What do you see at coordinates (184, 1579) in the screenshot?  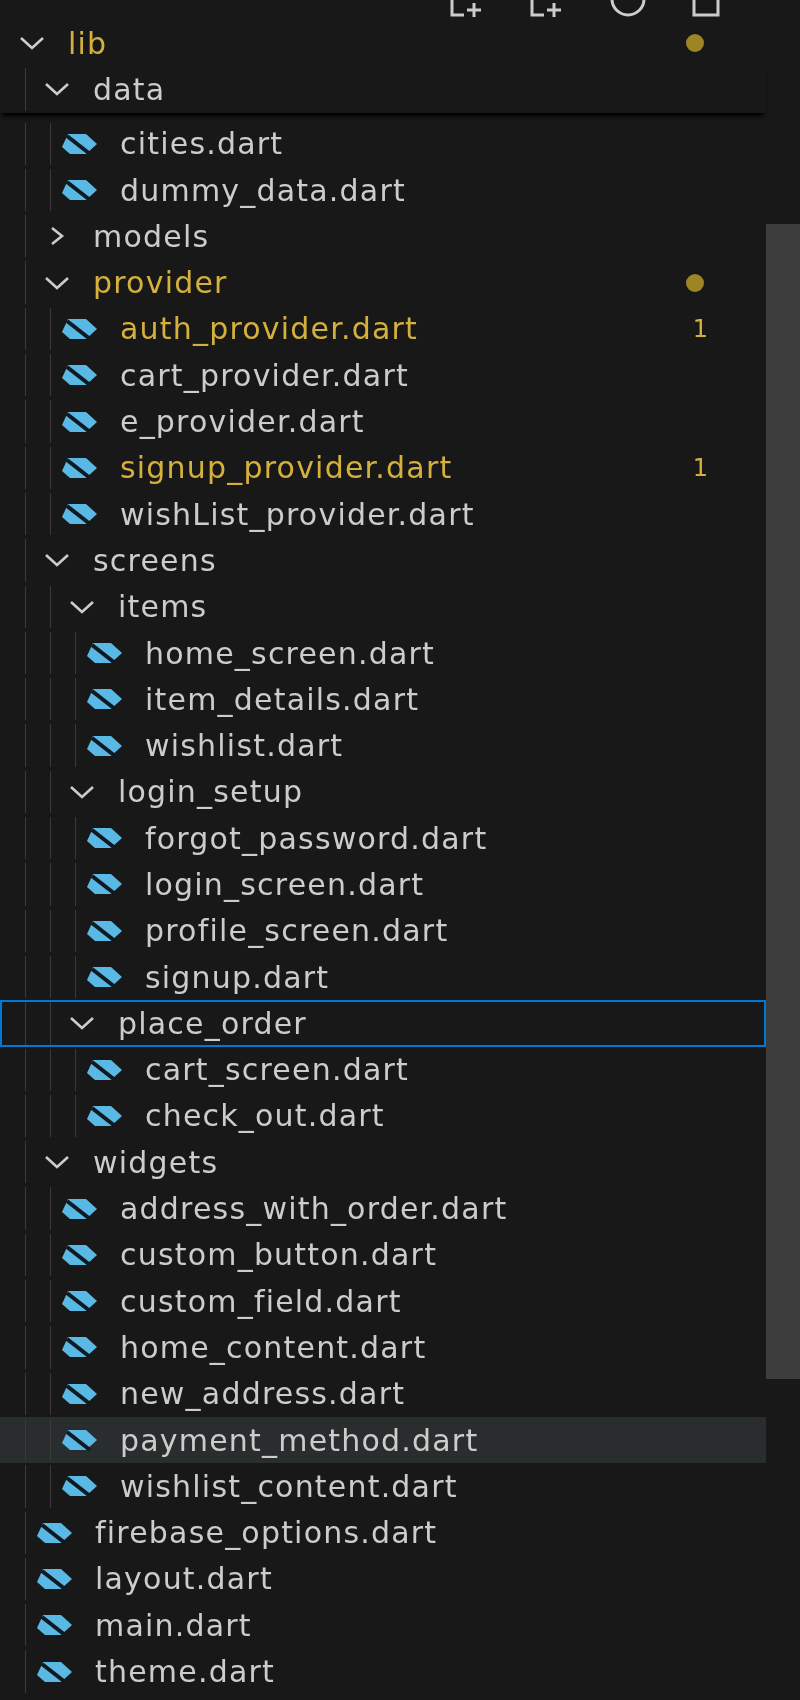 I see `file-name: layout.dart` at bounding box center [184, 1579].